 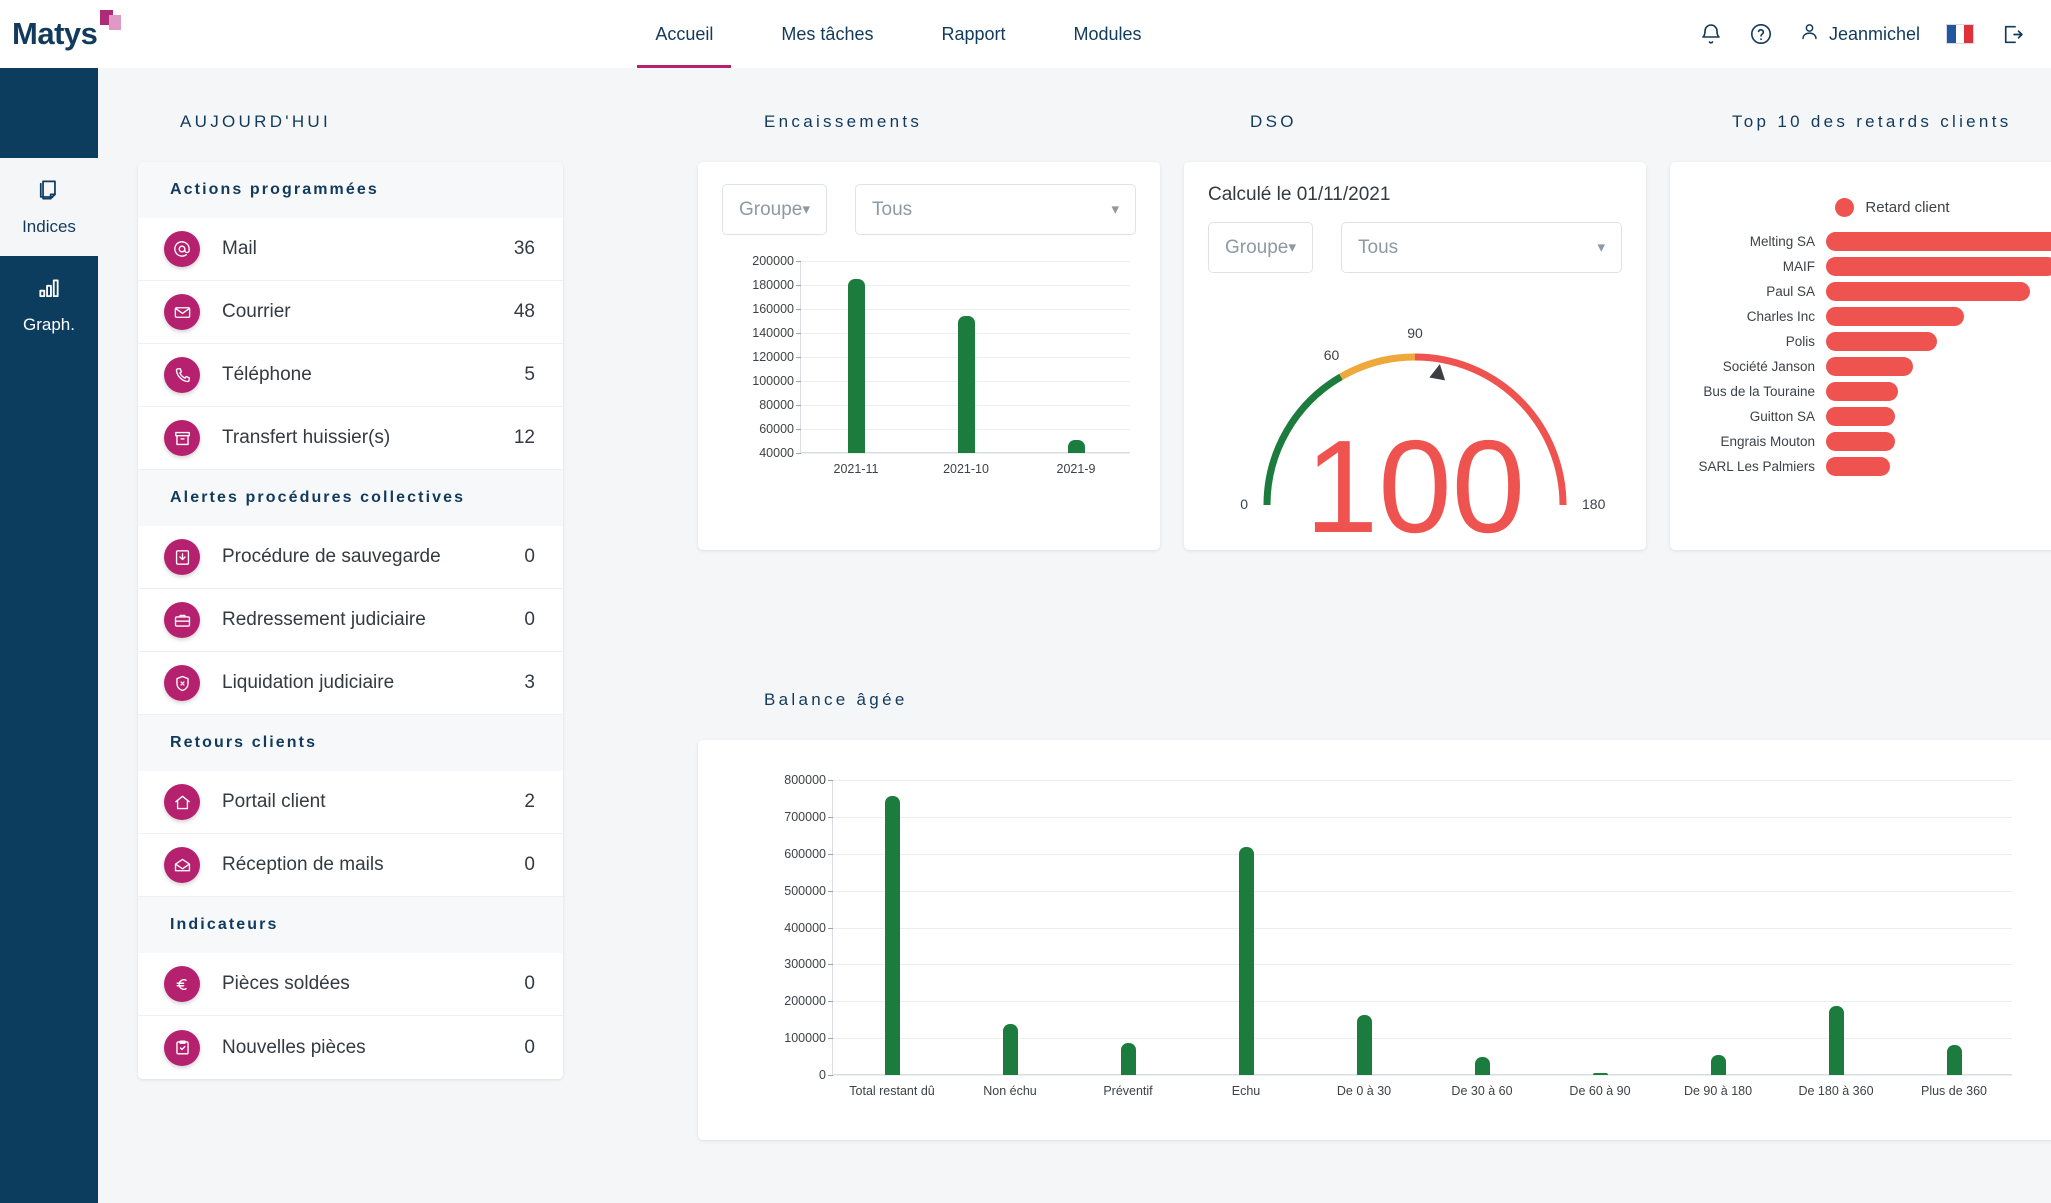 What do you see at coordinates (1859, 34) in the screenshot?
I see `user-menu: Jeanmichel` at bounding box center [1859, 34].